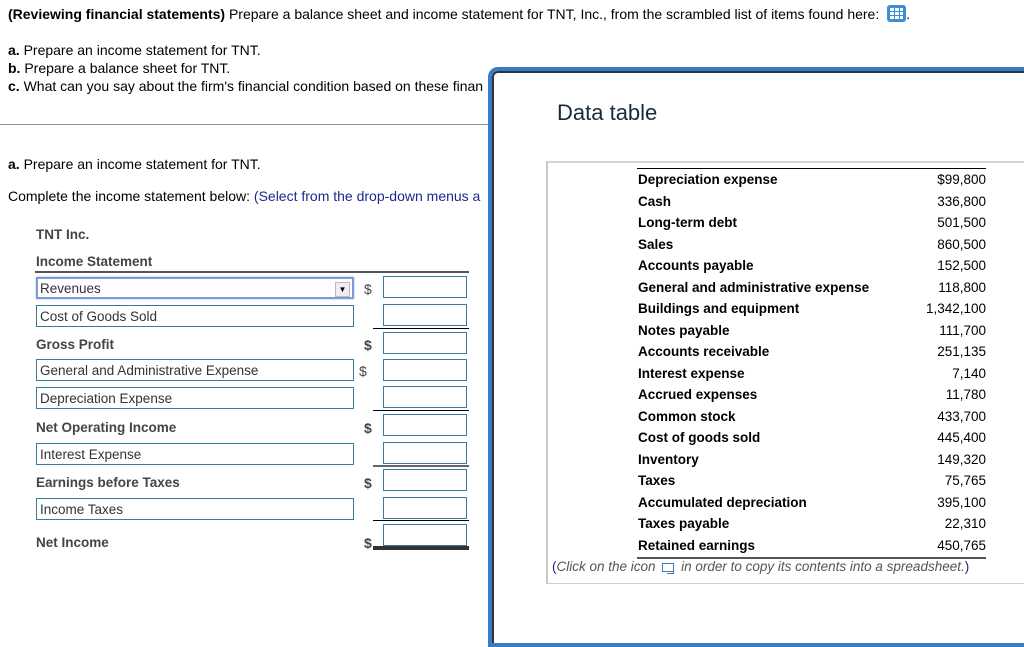 The height and width of the screenshot is (647, 1024). What do you see at coordinates (14, 86) in the screenshot?
I see `part-letter: c.` at bounding box center [14, 86].